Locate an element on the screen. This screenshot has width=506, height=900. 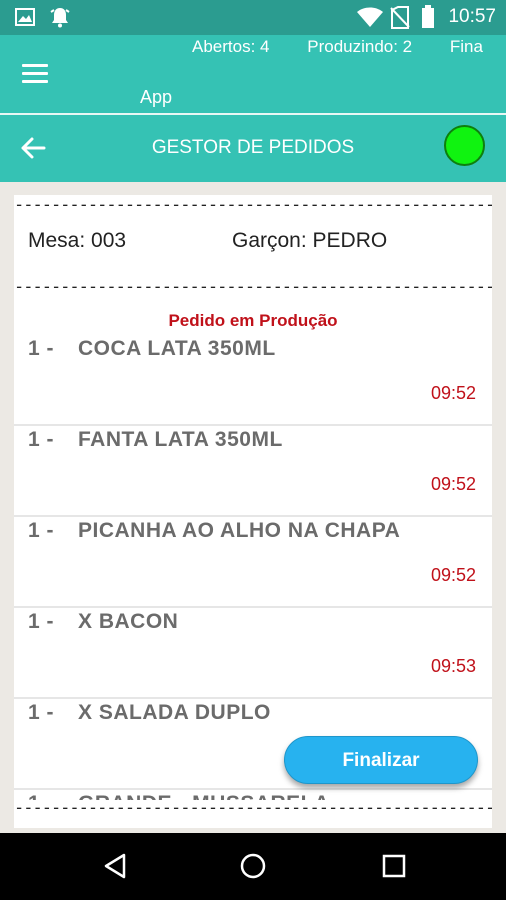
item-name: COCA LATA 350ML is located at coordinates (177, 348).